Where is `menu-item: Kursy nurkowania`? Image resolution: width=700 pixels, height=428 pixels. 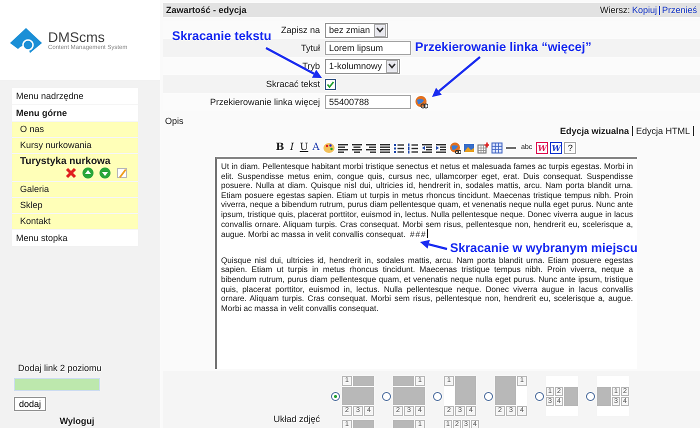 menu-item: Kursy nurkowania is located at coordinates (75, 145).